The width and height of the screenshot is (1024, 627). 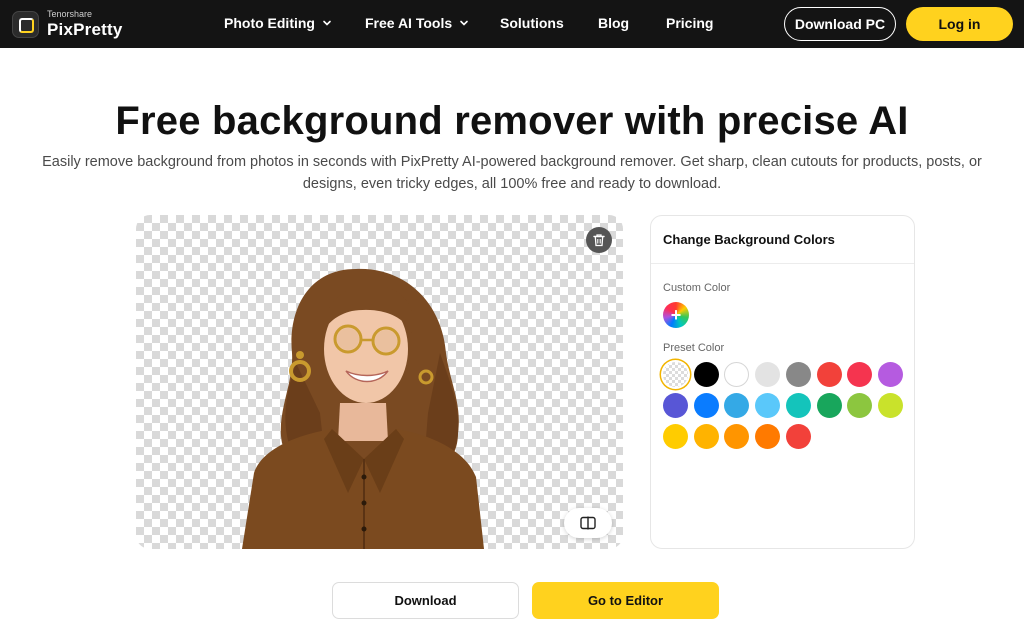 I want to click on headline-text: background remover with precise AI, so click(x=554, y=121).